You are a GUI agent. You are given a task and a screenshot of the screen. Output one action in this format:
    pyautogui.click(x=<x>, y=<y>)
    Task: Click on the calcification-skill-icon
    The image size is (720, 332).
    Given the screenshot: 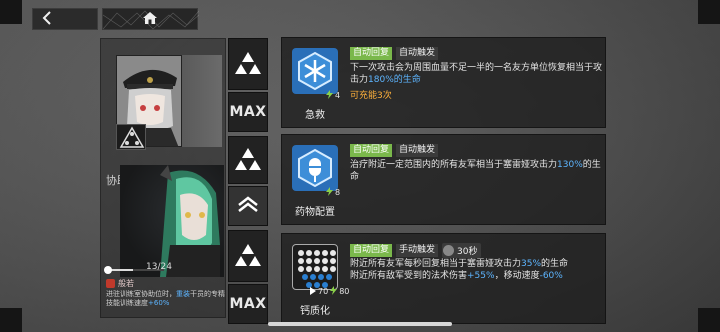 What is the action you would take?
    pyautogui.click(x=315, y=267)
    